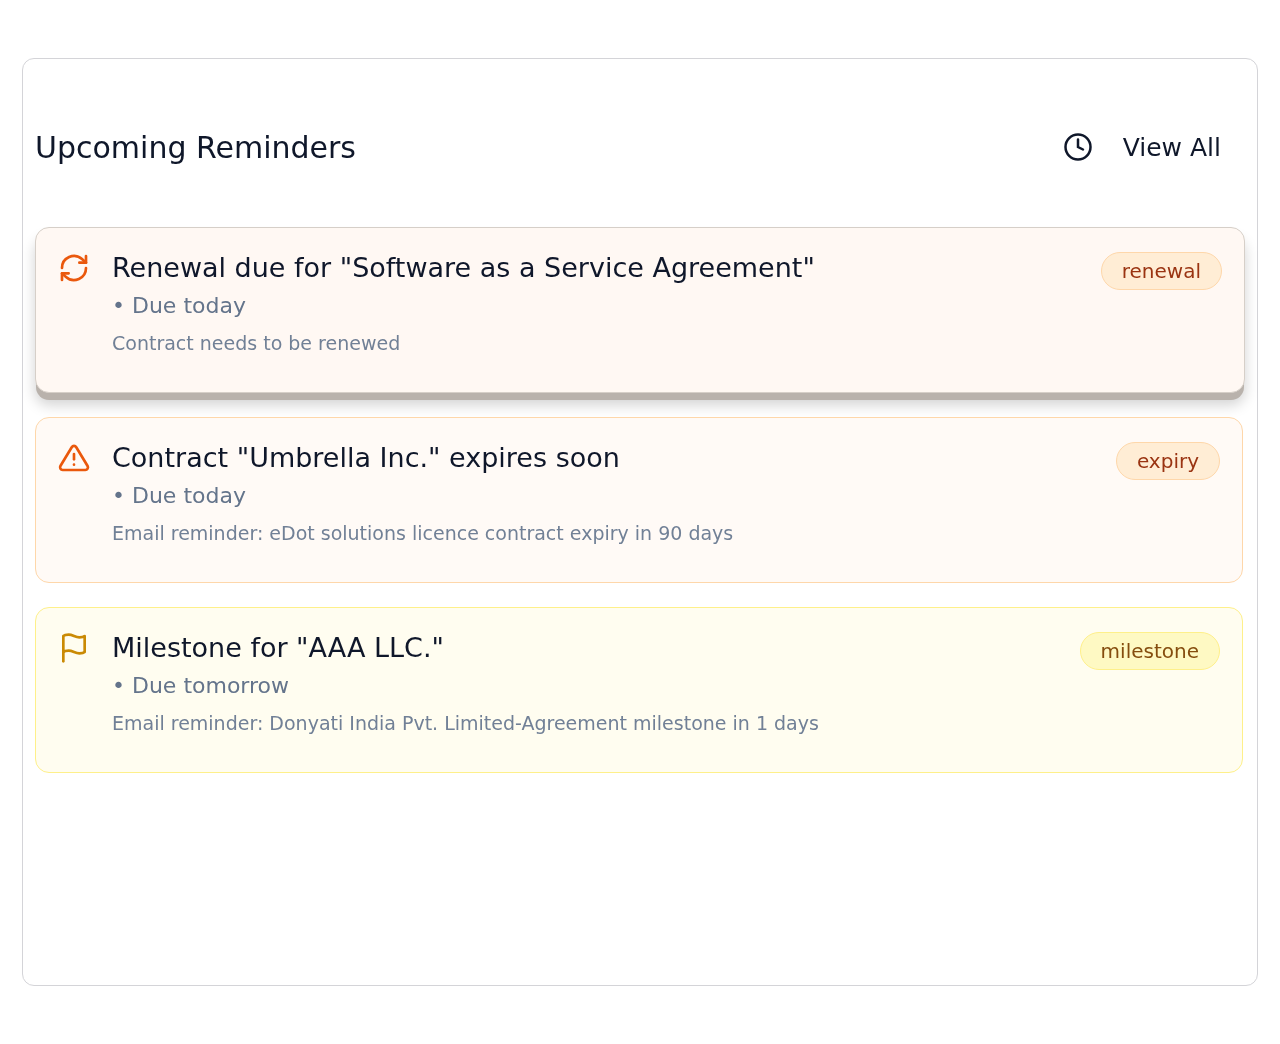  I want to click on reminder-title: Milestone for "AAA LLC.", so click(278, 647).